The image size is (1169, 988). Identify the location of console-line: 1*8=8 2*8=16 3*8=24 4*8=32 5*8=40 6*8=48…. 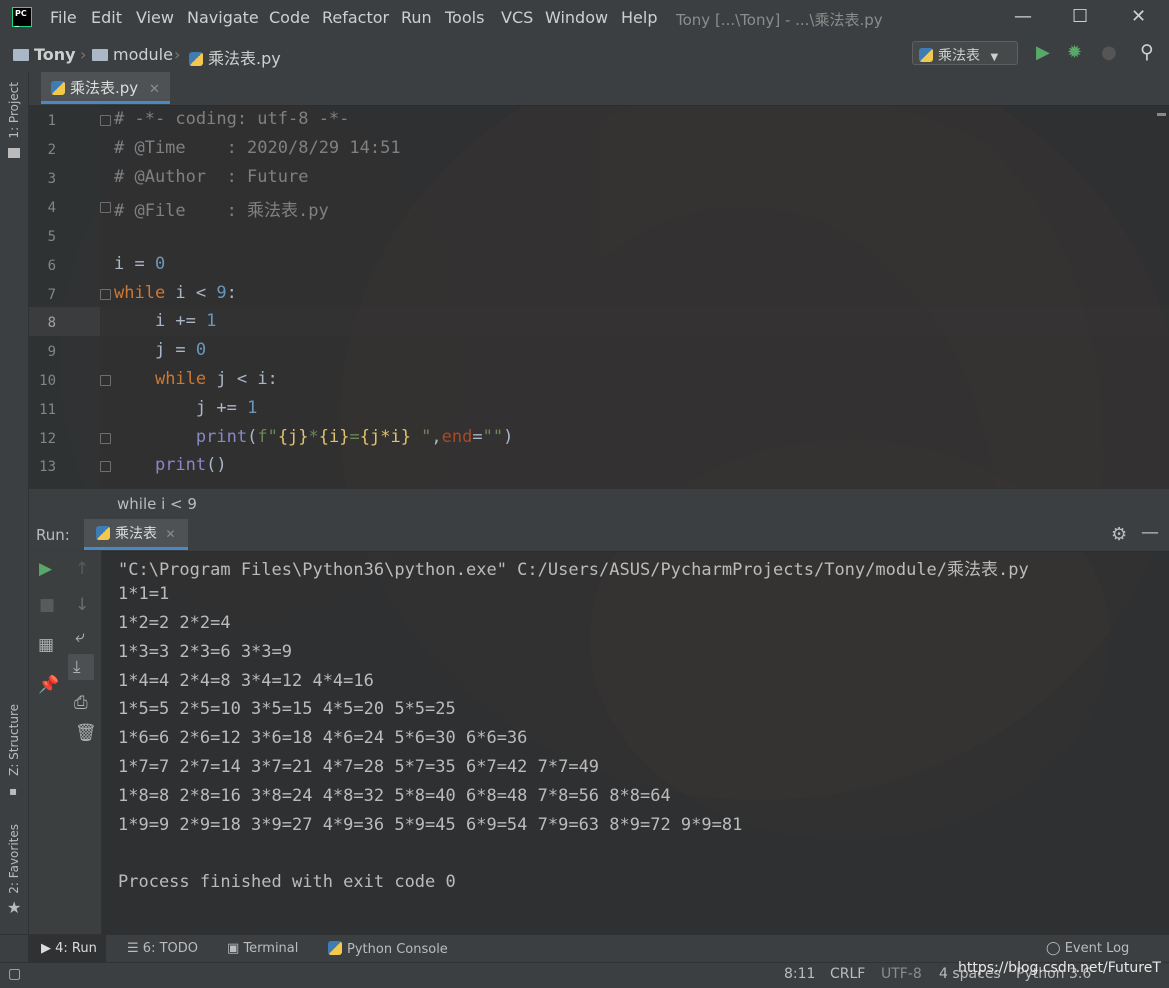
(394, 796).